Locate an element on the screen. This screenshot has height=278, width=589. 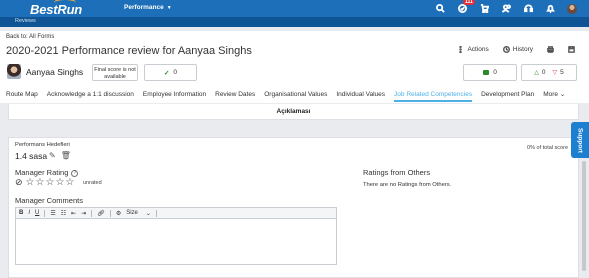
rating-status: unrated is located at coordinates (92, 183).